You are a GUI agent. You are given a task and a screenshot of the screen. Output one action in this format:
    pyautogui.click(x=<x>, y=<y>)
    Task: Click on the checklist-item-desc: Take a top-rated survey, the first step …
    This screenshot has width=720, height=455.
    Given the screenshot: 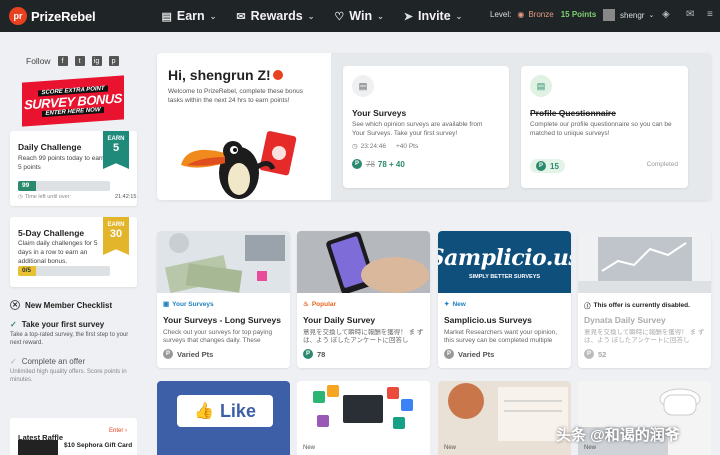 What is the action you would take?
    pyautogui.click(x=69, y=339)
    